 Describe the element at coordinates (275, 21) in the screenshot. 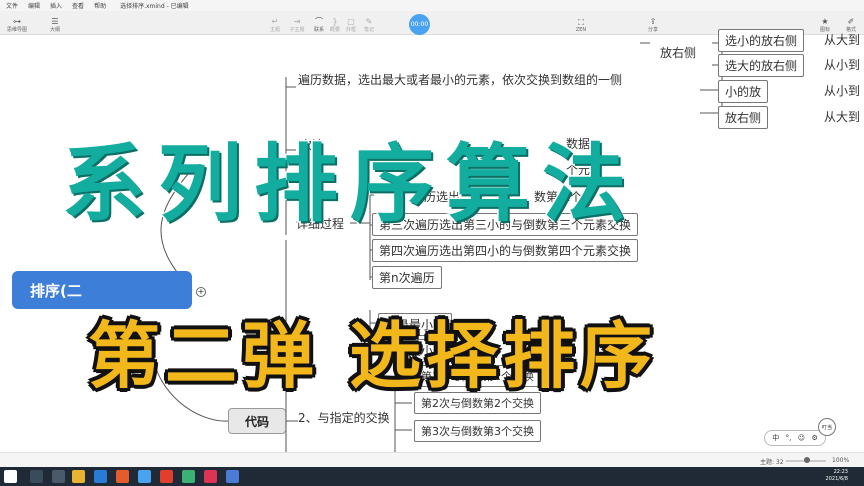

I see `topic-icon: ↵` at that location.